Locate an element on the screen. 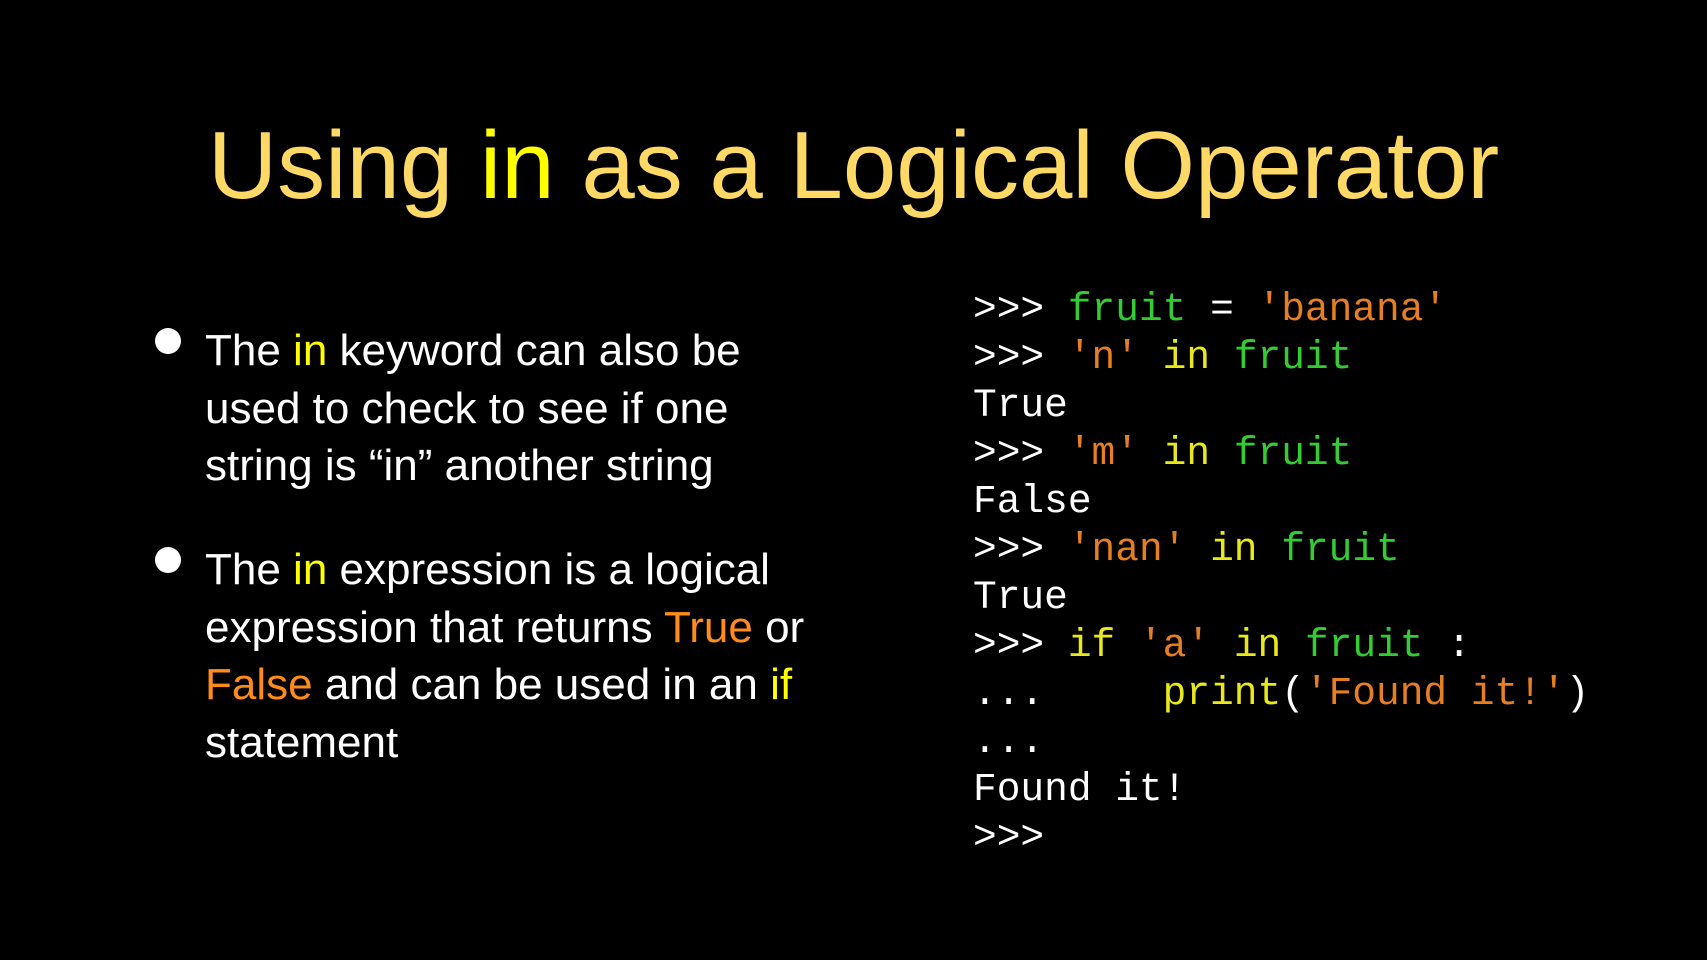  bullet-2-text-part: and can be used in an is located at coordinates (541, 684).